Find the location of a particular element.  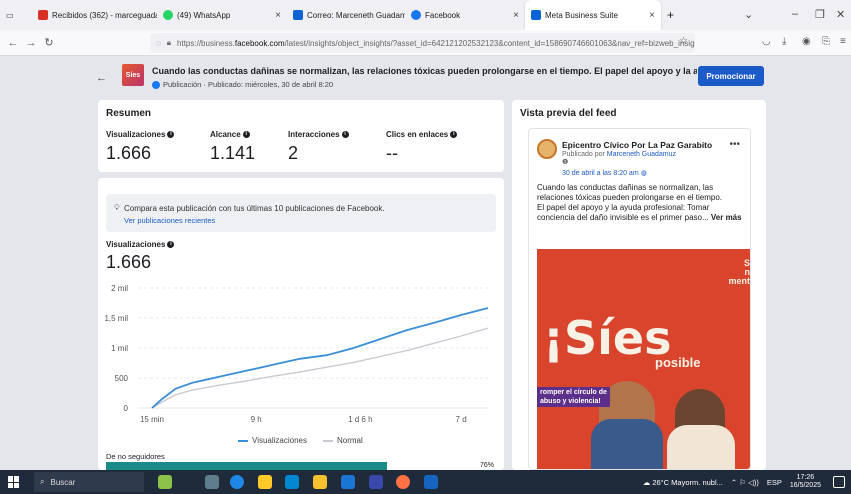

tab-label: Meta Business Suite is located at coordinates (581, 15).